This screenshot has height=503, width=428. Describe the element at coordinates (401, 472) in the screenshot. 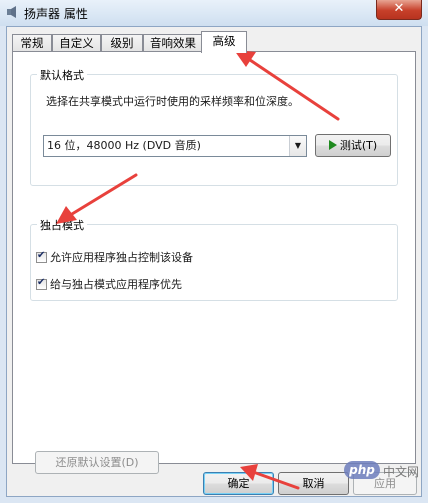

I see `watermark-text: 中文网` at that location.